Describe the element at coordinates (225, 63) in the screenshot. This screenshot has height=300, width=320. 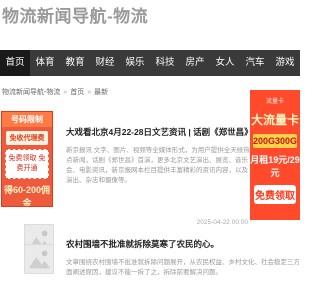
I see `nav-item-women: 女人` at that location.